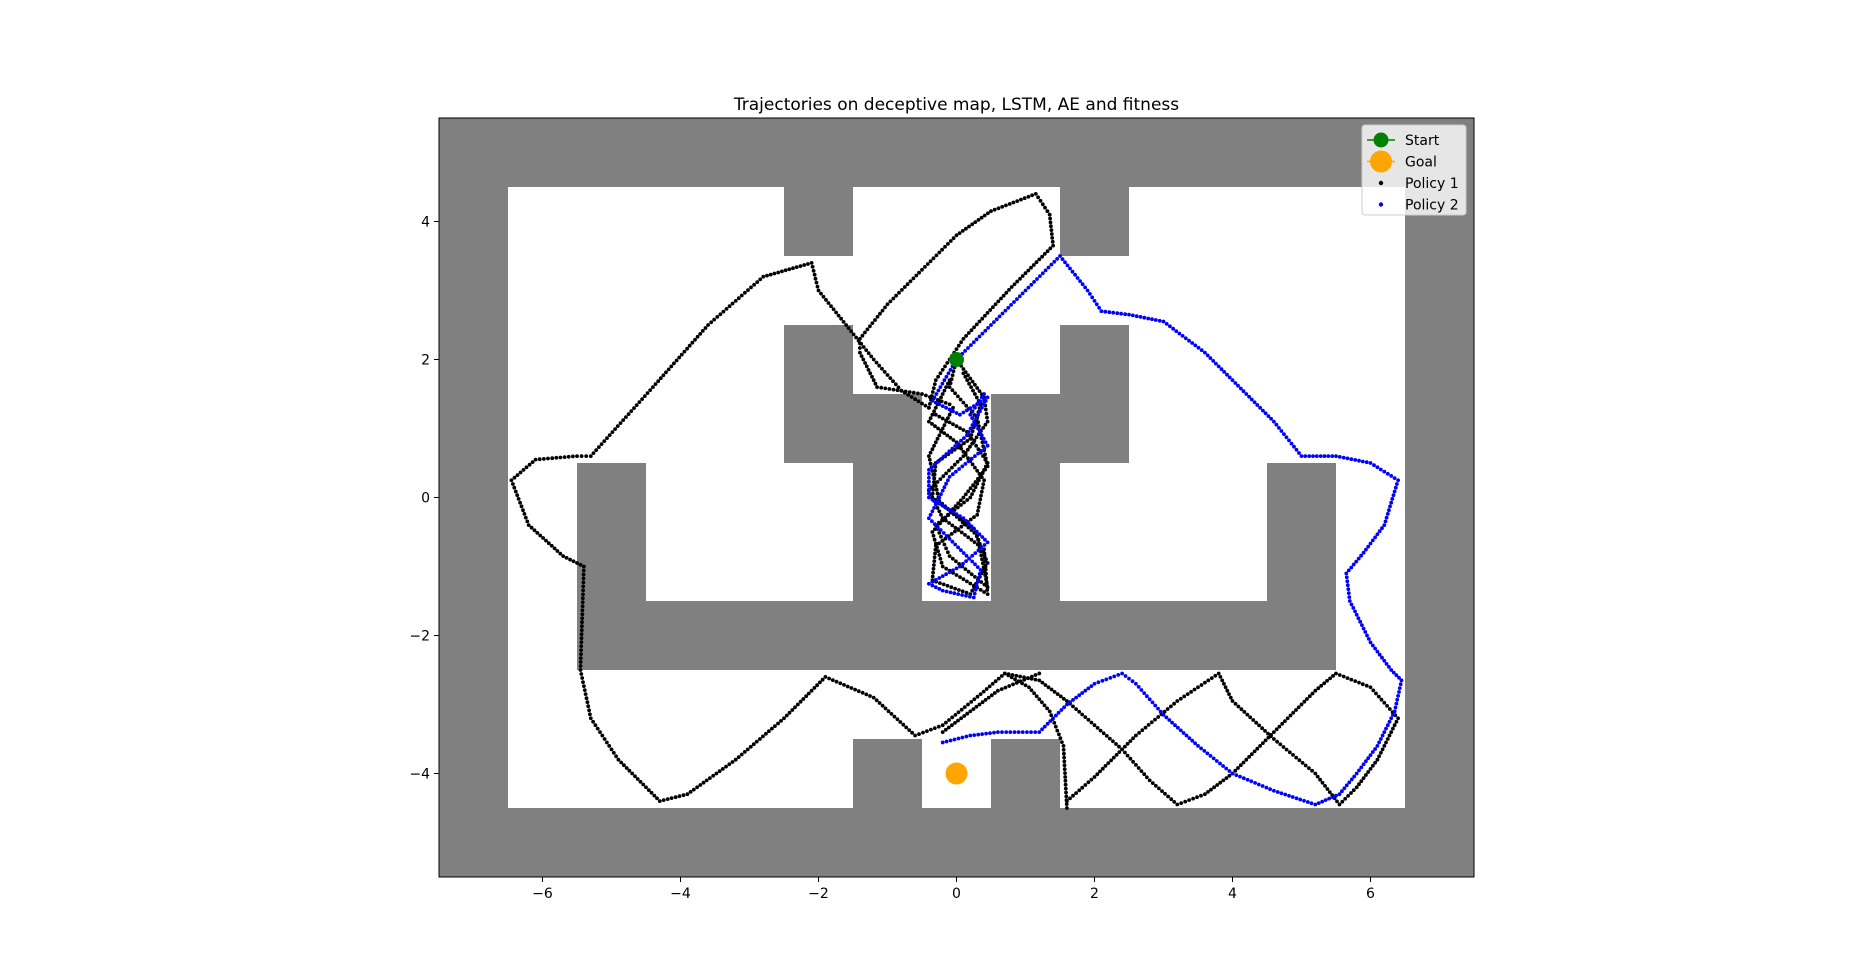 The height and width of the screenshot is (977, 1850). Describe the element at coordinates (1094, 894) in the screenshot. I see `x-tick-label: 2` at that location.